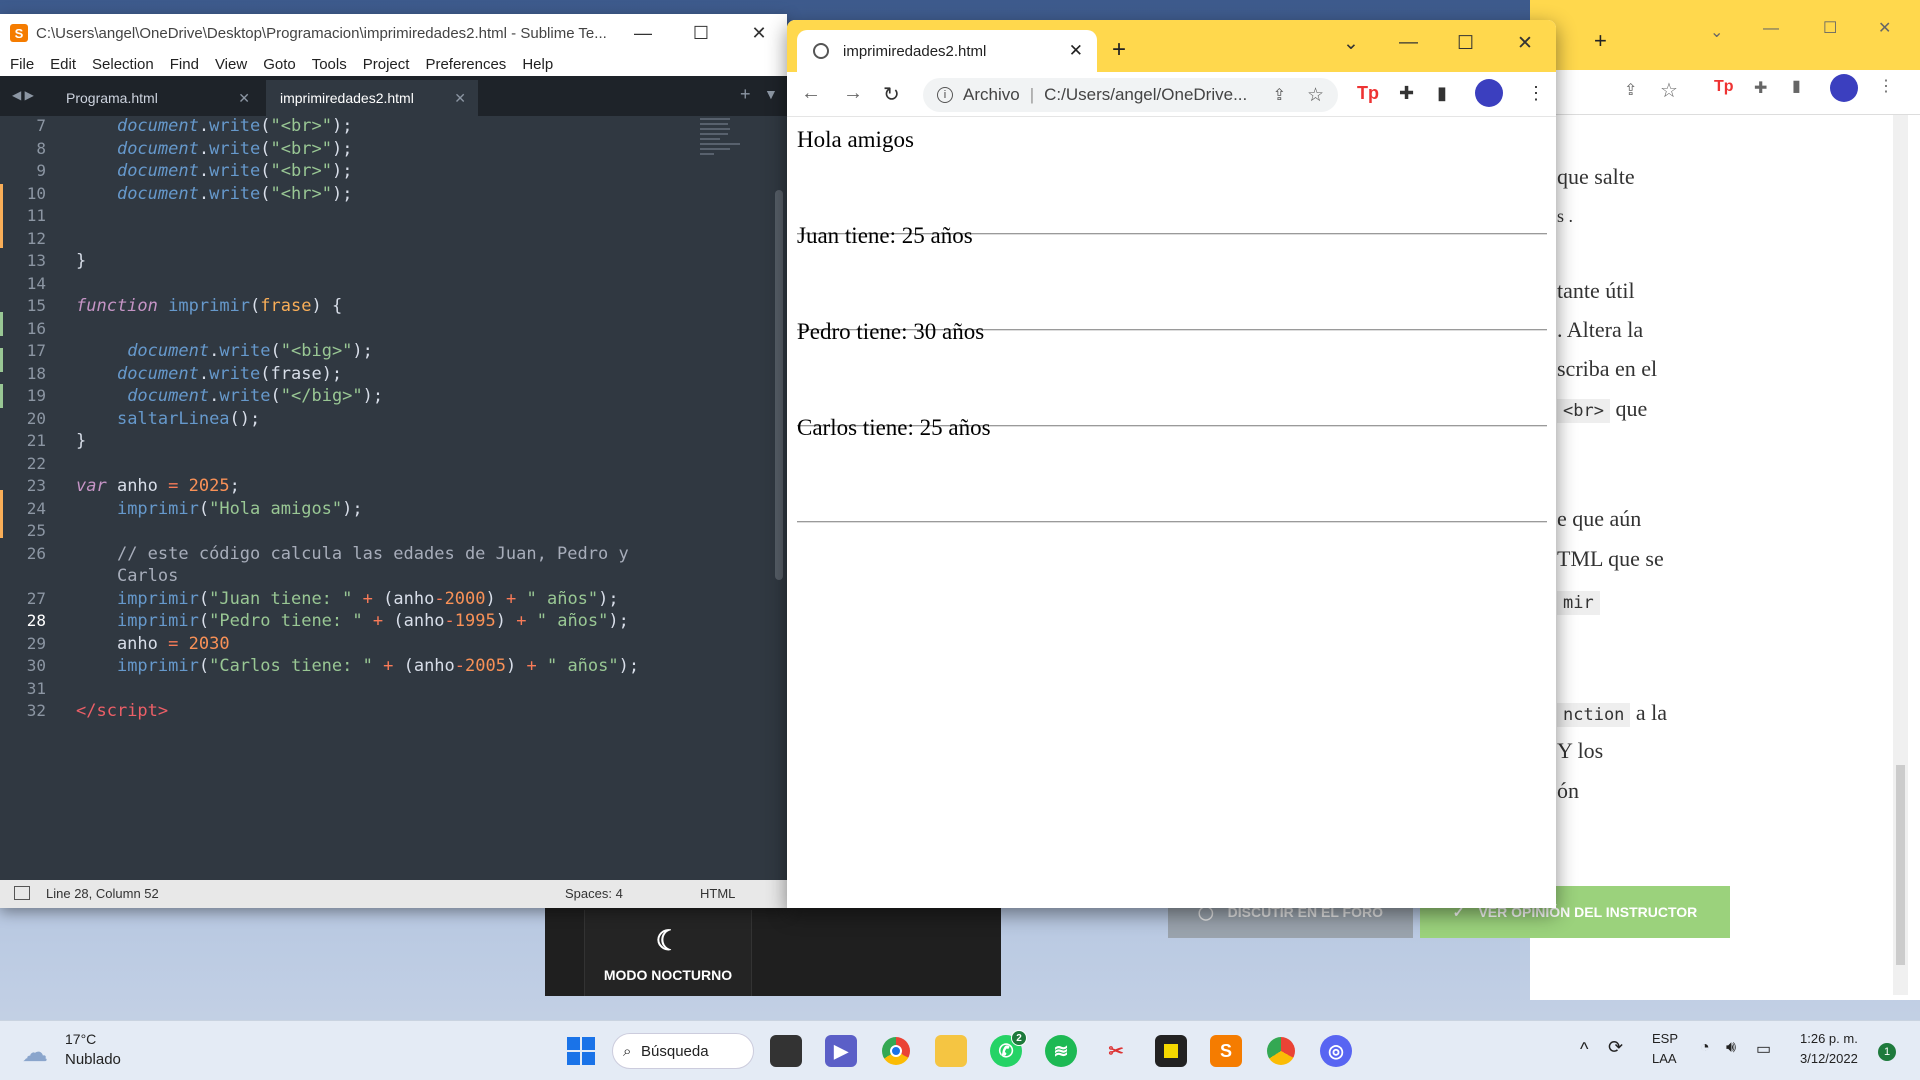 The image size is (1920, 1080). I want to click on chevron-down-icon: ⌄, so click(1716, 32).